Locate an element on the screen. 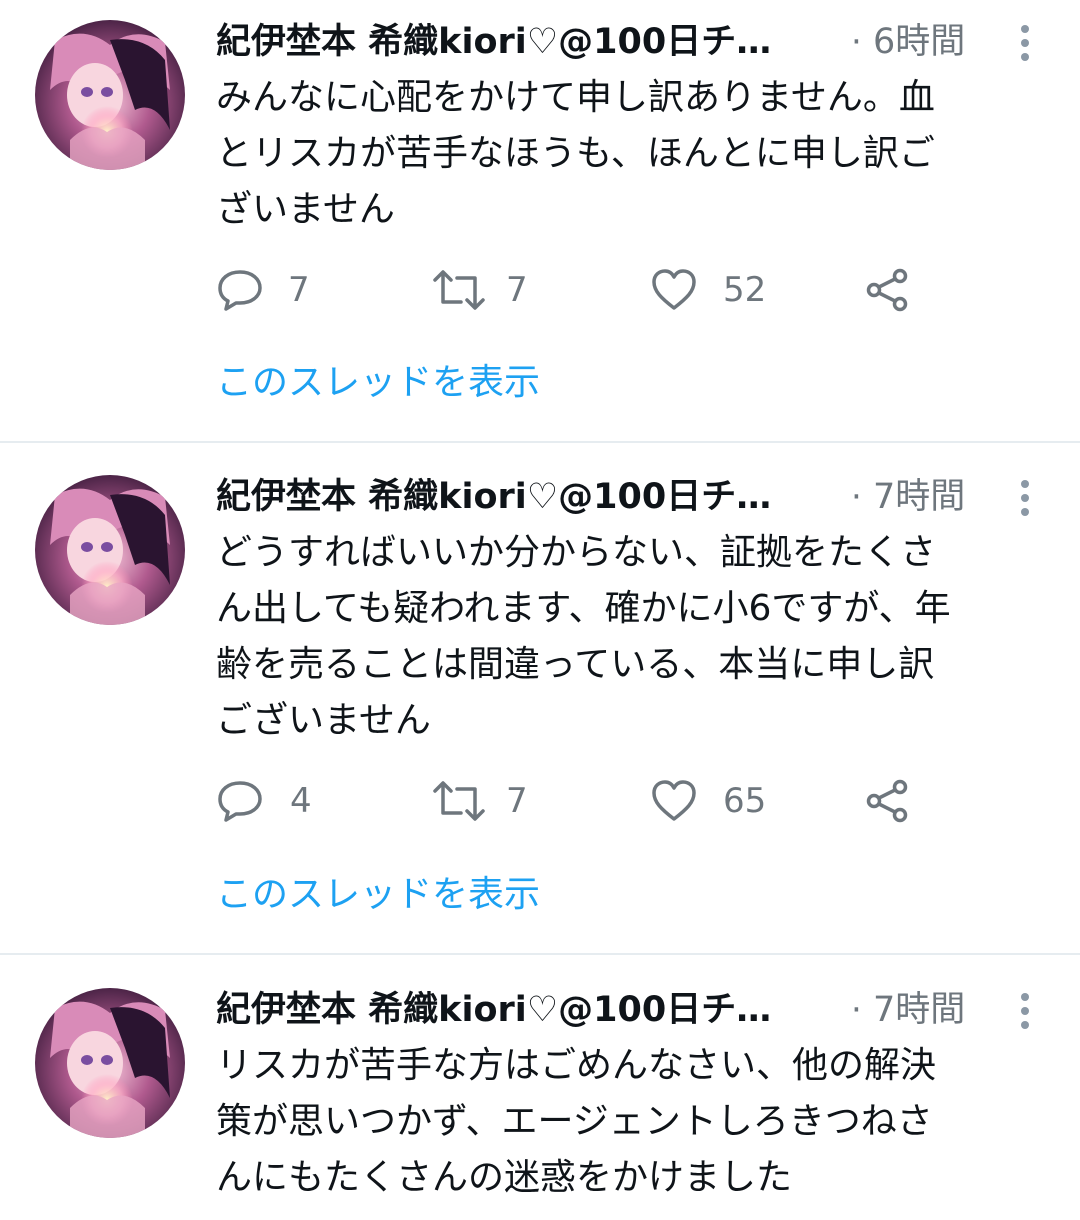 This screenshot has height=1220, width=1080. like-count: 52 is located at coordinates (745, 290).